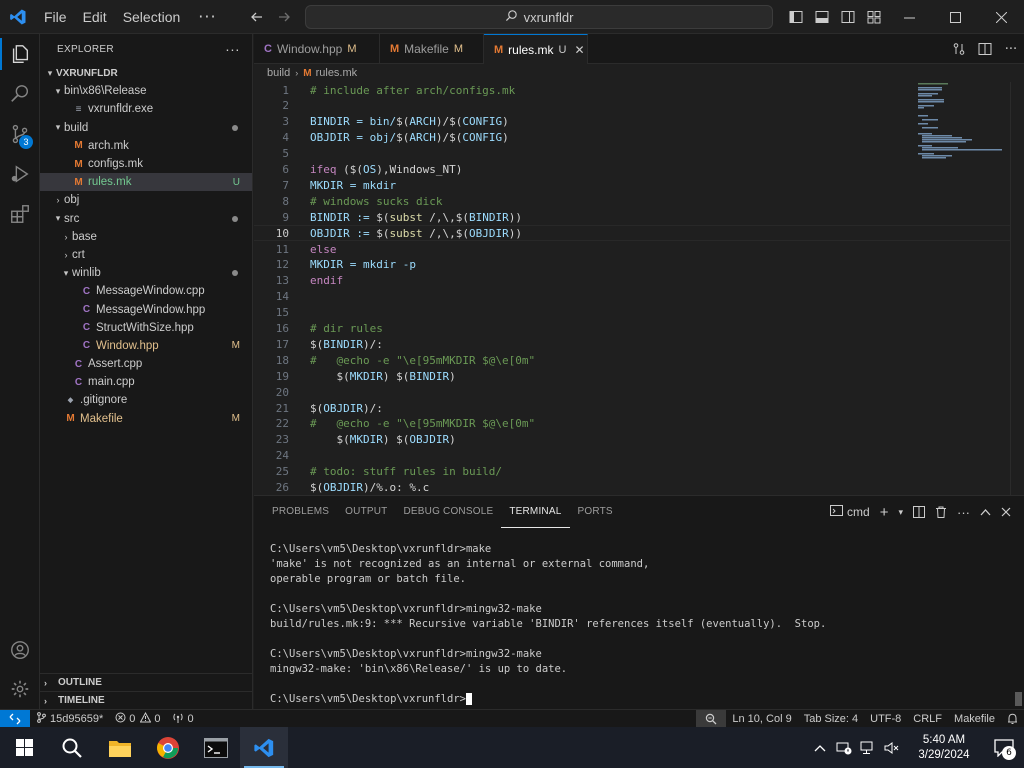 This screenshot has height=768, width=1024. Describe the element at coordinates (20, 214) in the screenshot. I see `extensions-icon` at that location.